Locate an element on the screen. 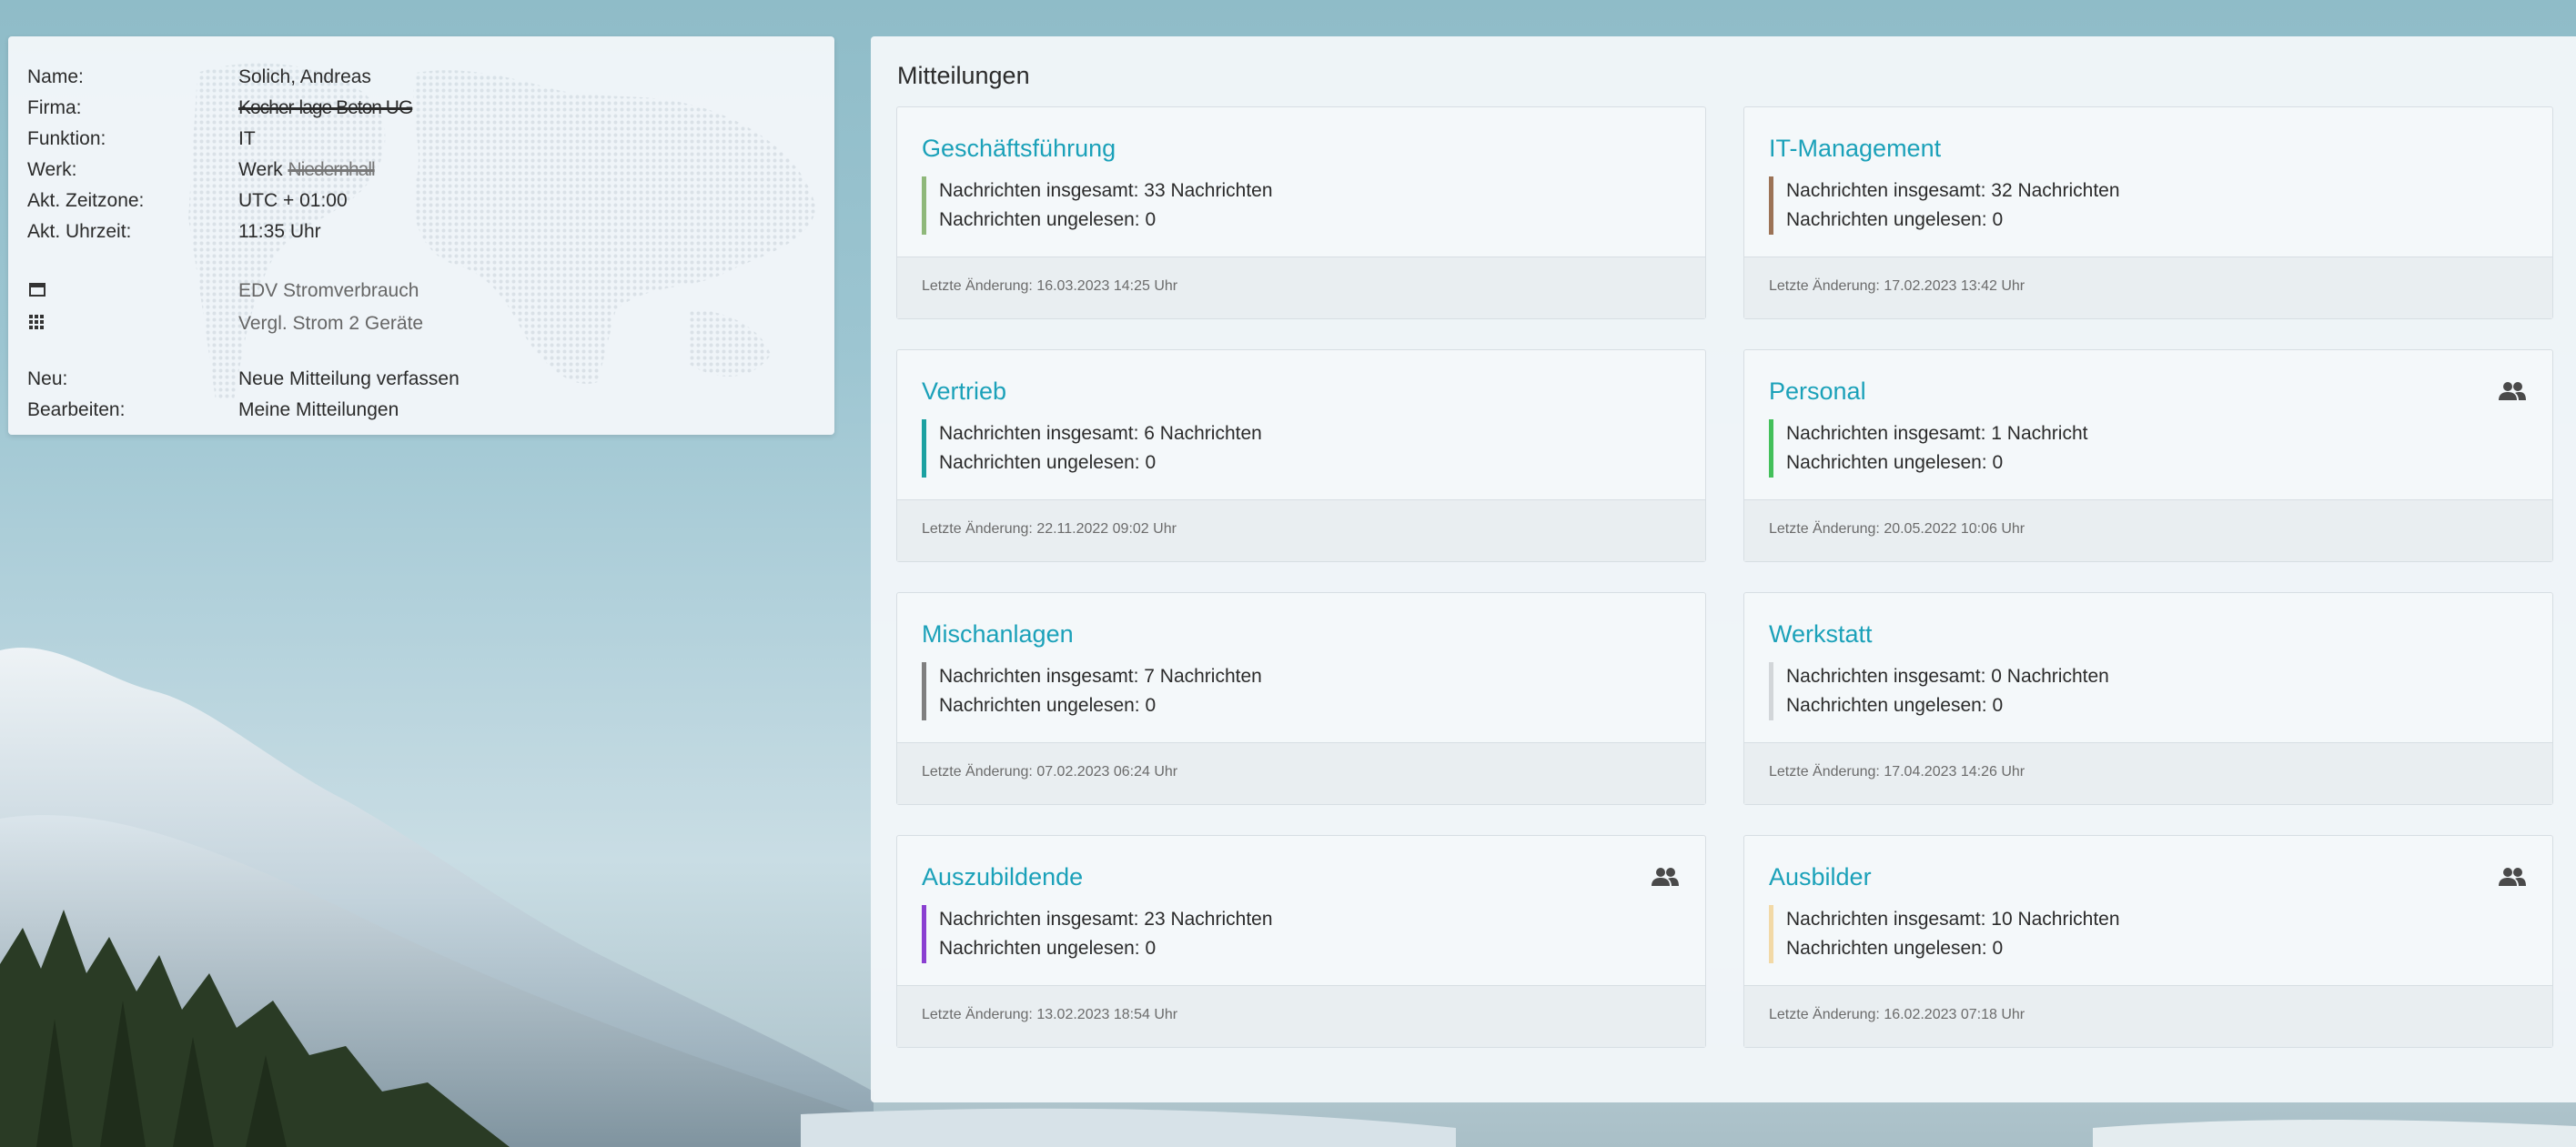 The width and height of the screenshot is (2576, 1147). new-message-link: Neue Mitteilung verfassen is located at coordinates (349, 379).